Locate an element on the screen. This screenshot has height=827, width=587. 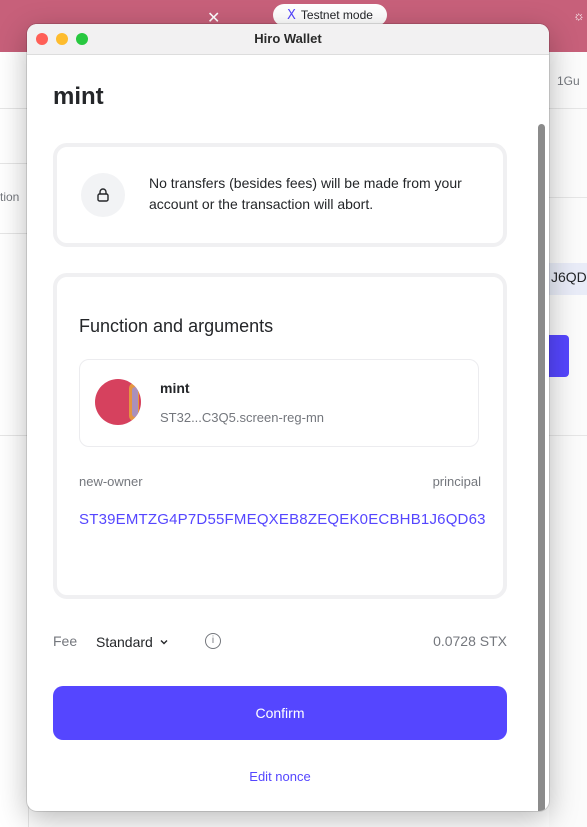
fee-select: Standard is located at coordinates (132, 642).